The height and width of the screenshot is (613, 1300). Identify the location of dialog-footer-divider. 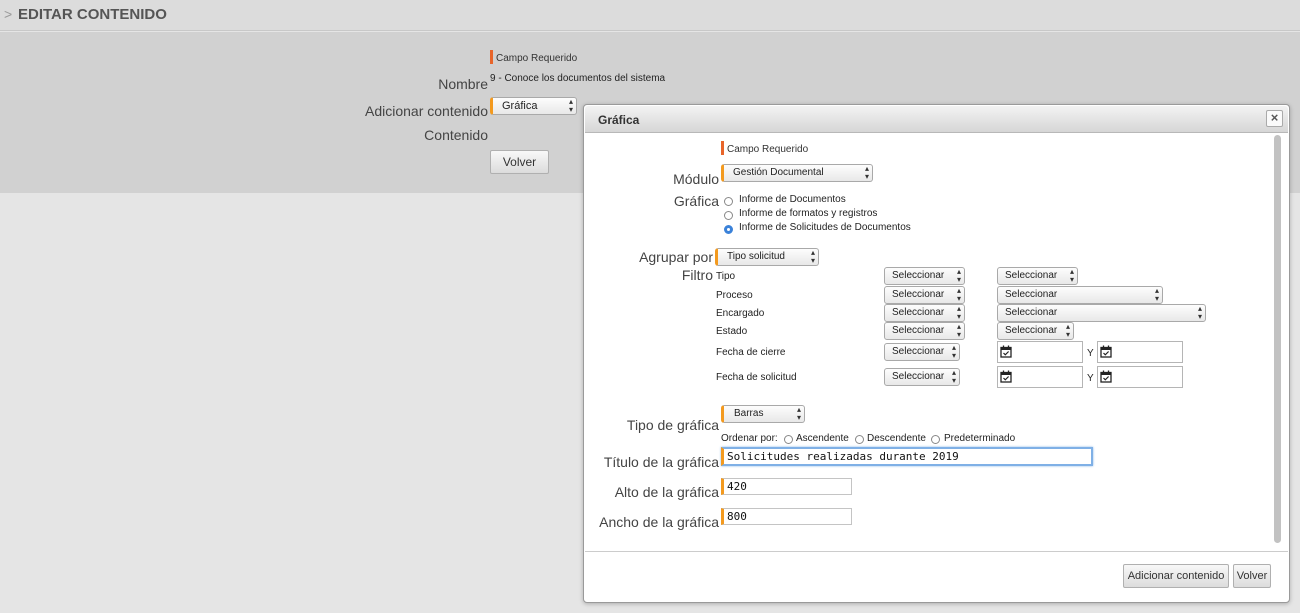
(936, 551).